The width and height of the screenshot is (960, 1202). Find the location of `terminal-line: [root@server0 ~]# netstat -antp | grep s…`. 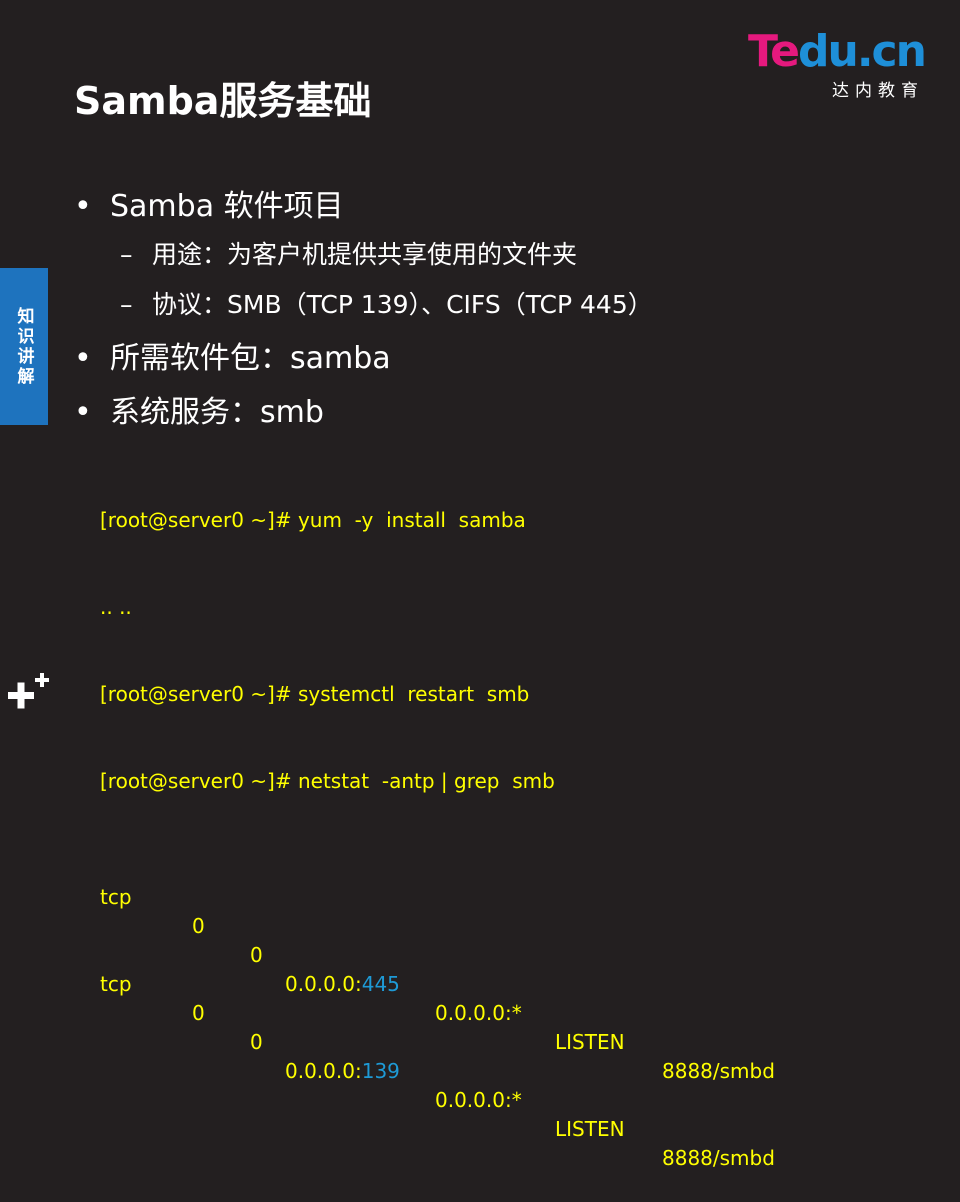

terminal-line: [root@server0 ~]# netstat -antp | grep s… is located at coordinates (327, 781).